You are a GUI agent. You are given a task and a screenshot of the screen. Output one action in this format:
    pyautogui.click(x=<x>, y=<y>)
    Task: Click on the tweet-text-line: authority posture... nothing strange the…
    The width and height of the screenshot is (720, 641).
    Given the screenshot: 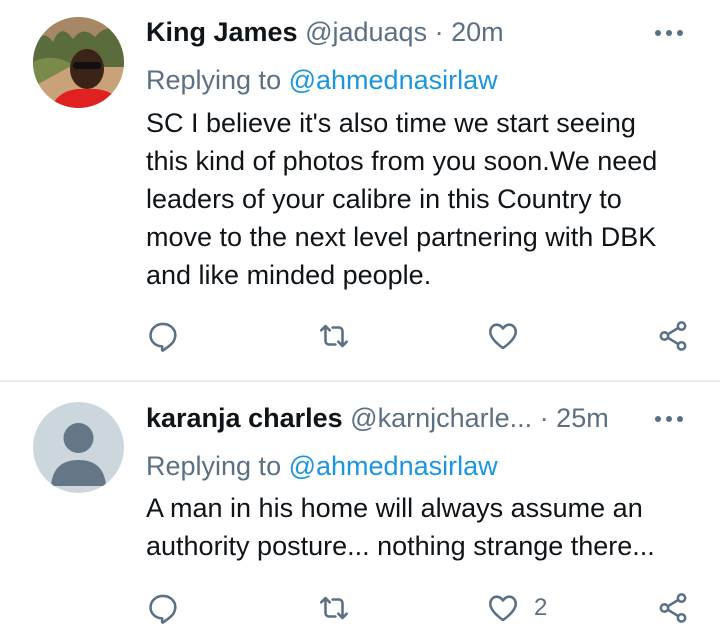 What is the action you would take?
    pyautogui.click(x=400, y=546)
    